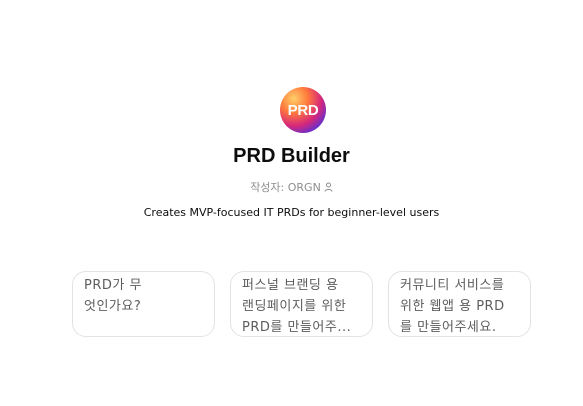 The width and height of the screenshot is (583, 406). Describe the element at coordinates (452, 306) in the screenshot. I see `starter-text: 커뮤니티 서비스를 위한 웹앱 용 PRD 를 만들어주세요.` at that location.